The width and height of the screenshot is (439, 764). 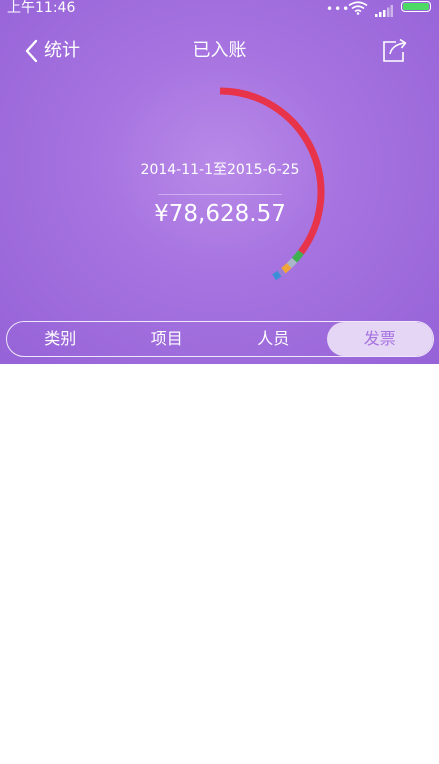 I want to click on total-amount: ¥78,628.57, so click(x=220, y=214).